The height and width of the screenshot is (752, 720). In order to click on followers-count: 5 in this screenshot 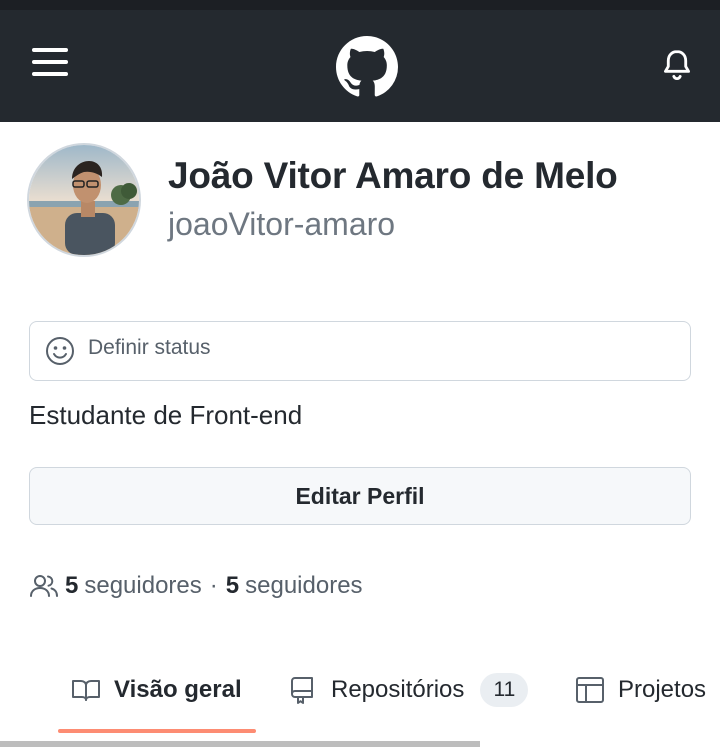, I will do `click(72, 585)`.